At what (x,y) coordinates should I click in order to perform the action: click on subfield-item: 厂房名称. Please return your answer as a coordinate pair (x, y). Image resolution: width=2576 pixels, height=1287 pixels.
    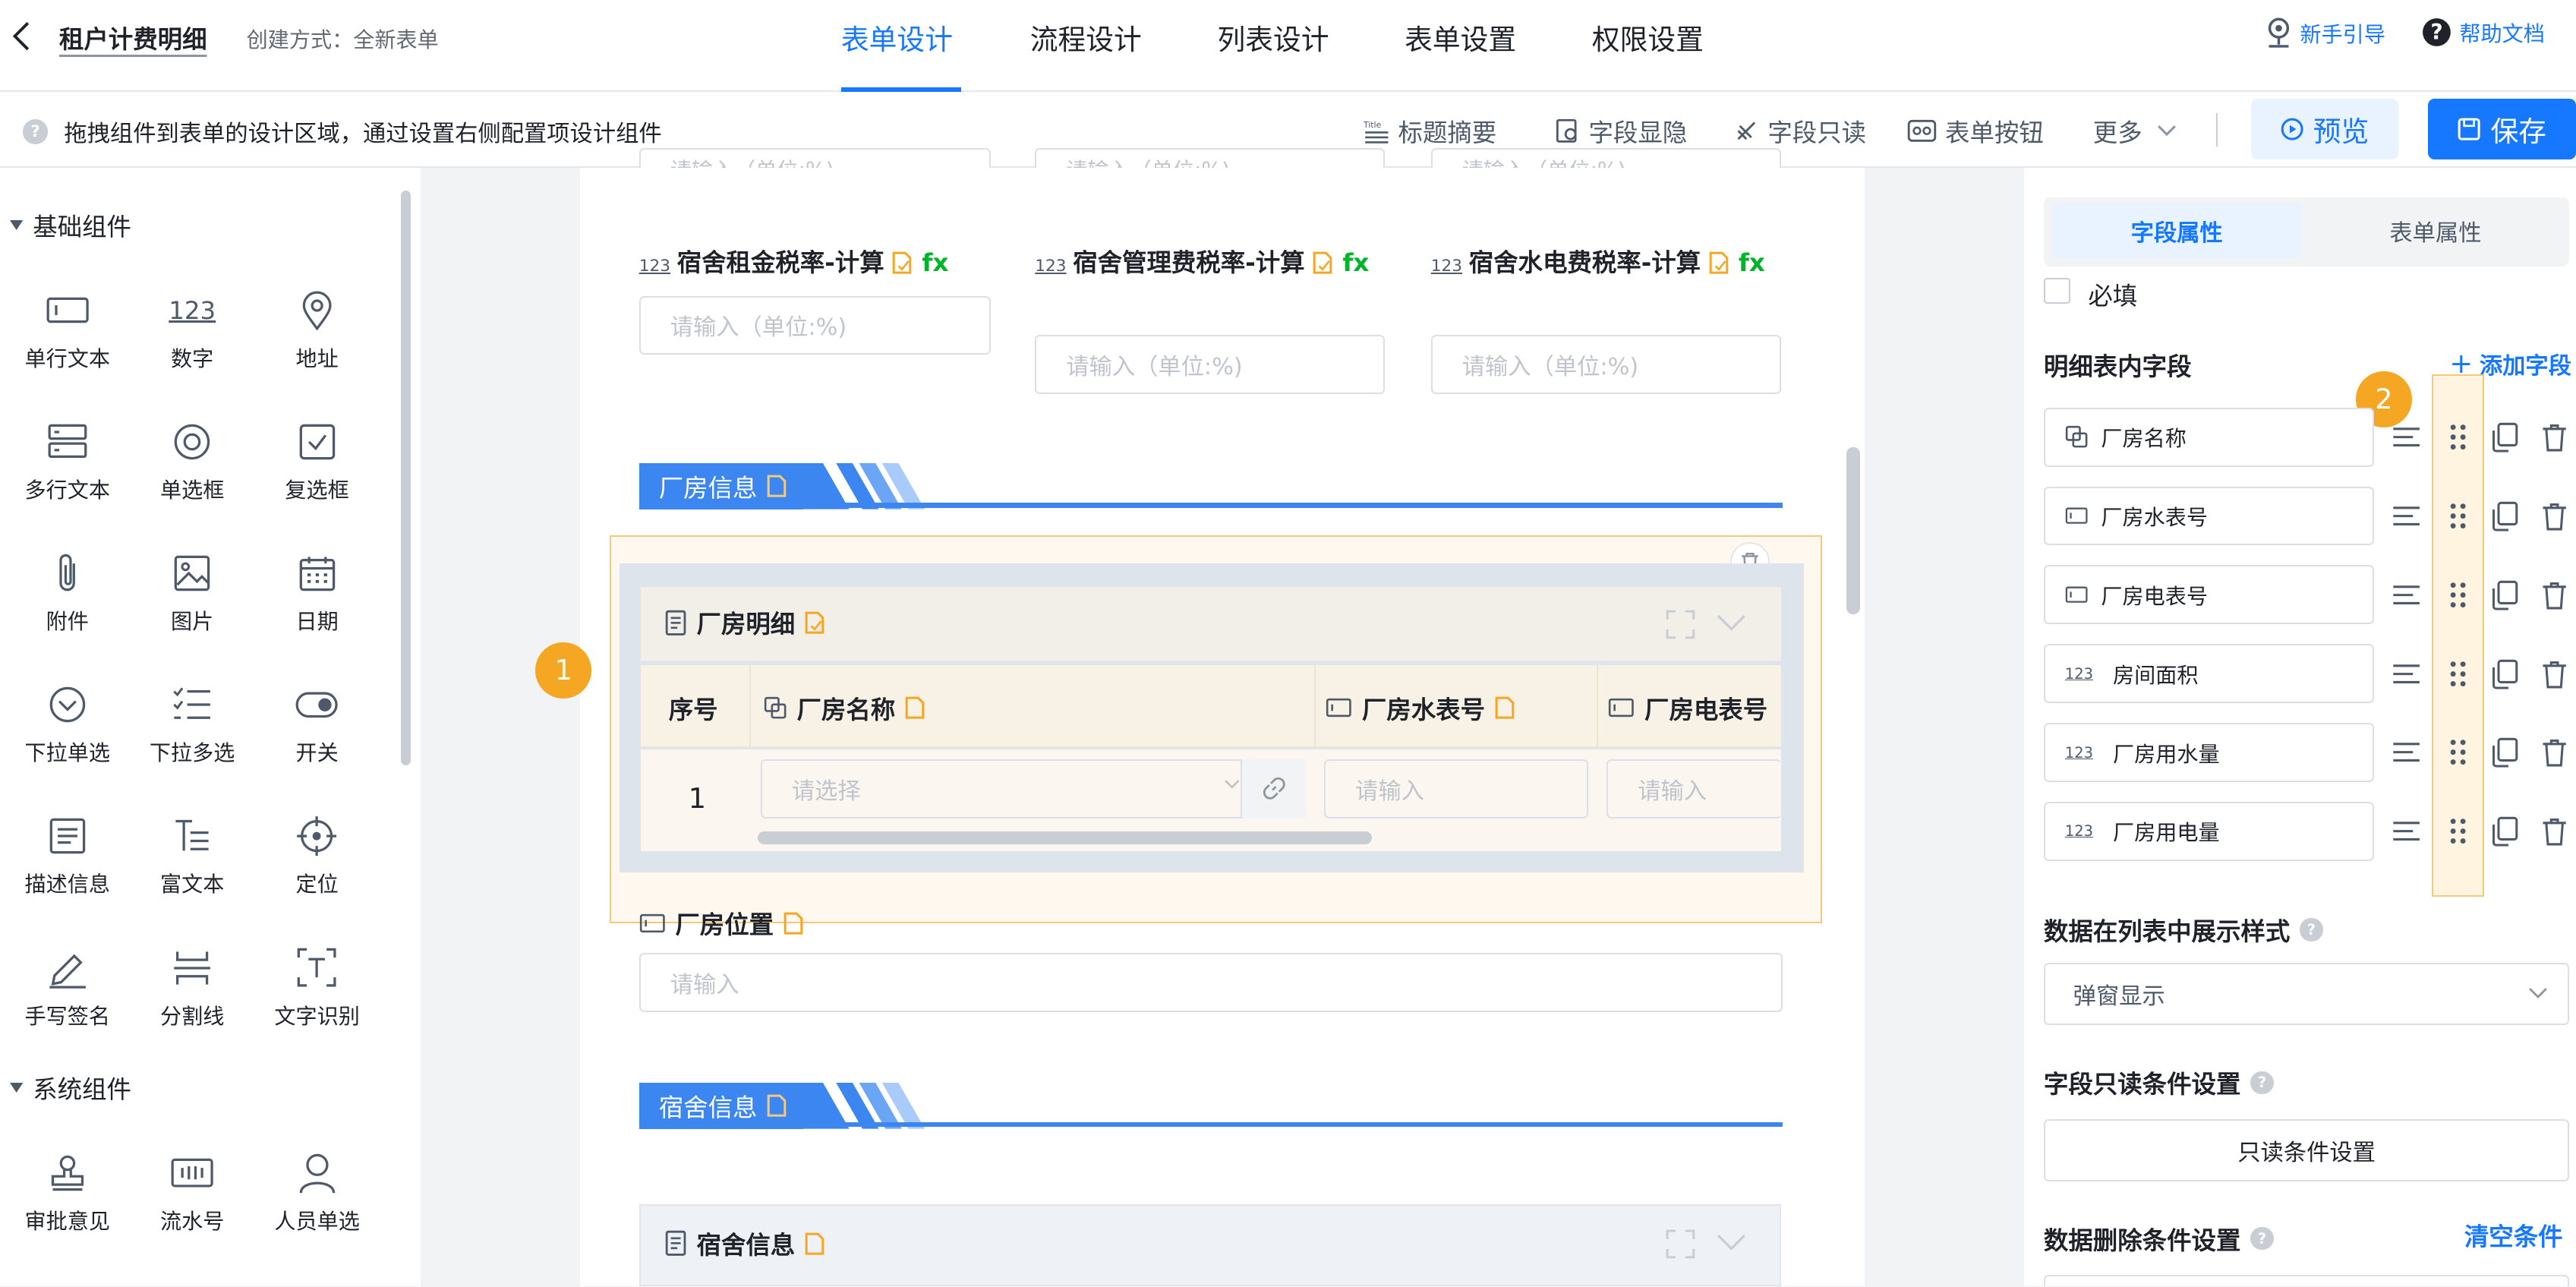
    Looking at the image, I should click on (2208, 437).